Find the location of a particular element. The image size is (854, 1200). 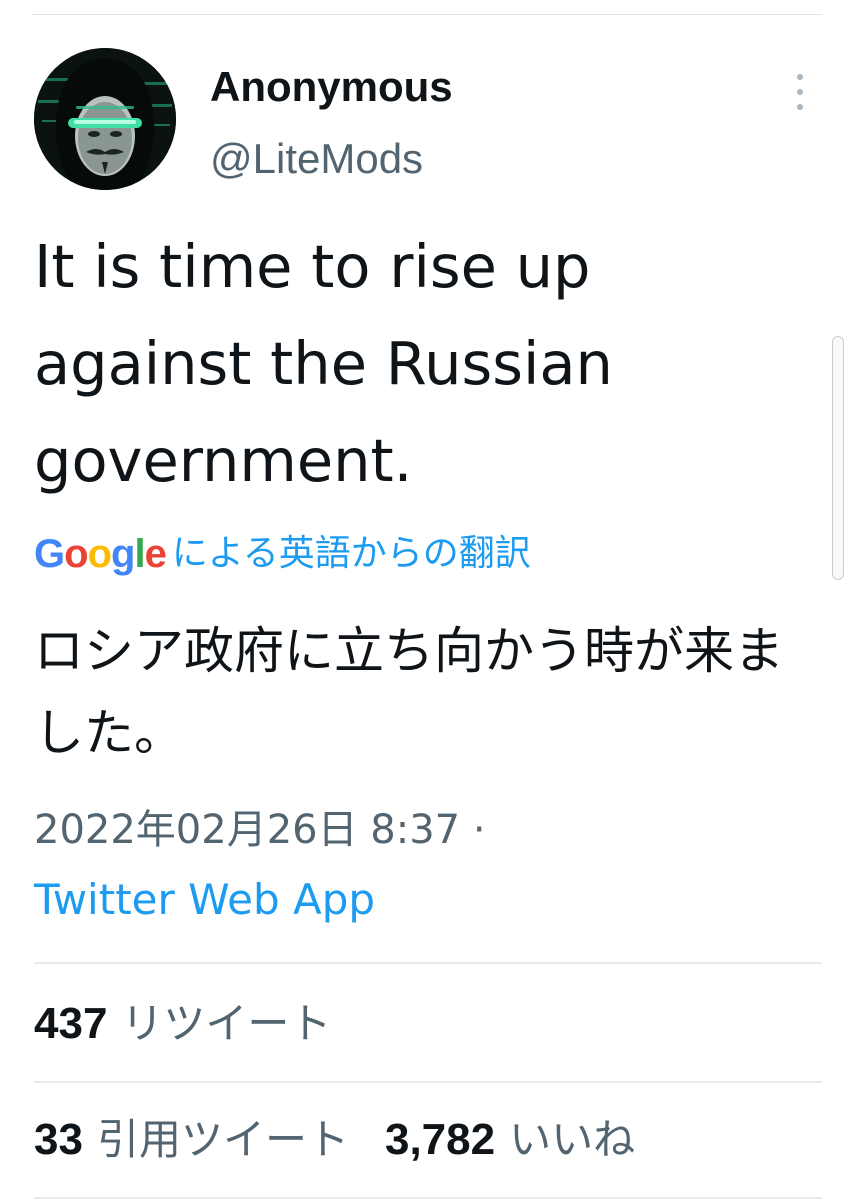

top-divider is located at coordinates (427, 14).